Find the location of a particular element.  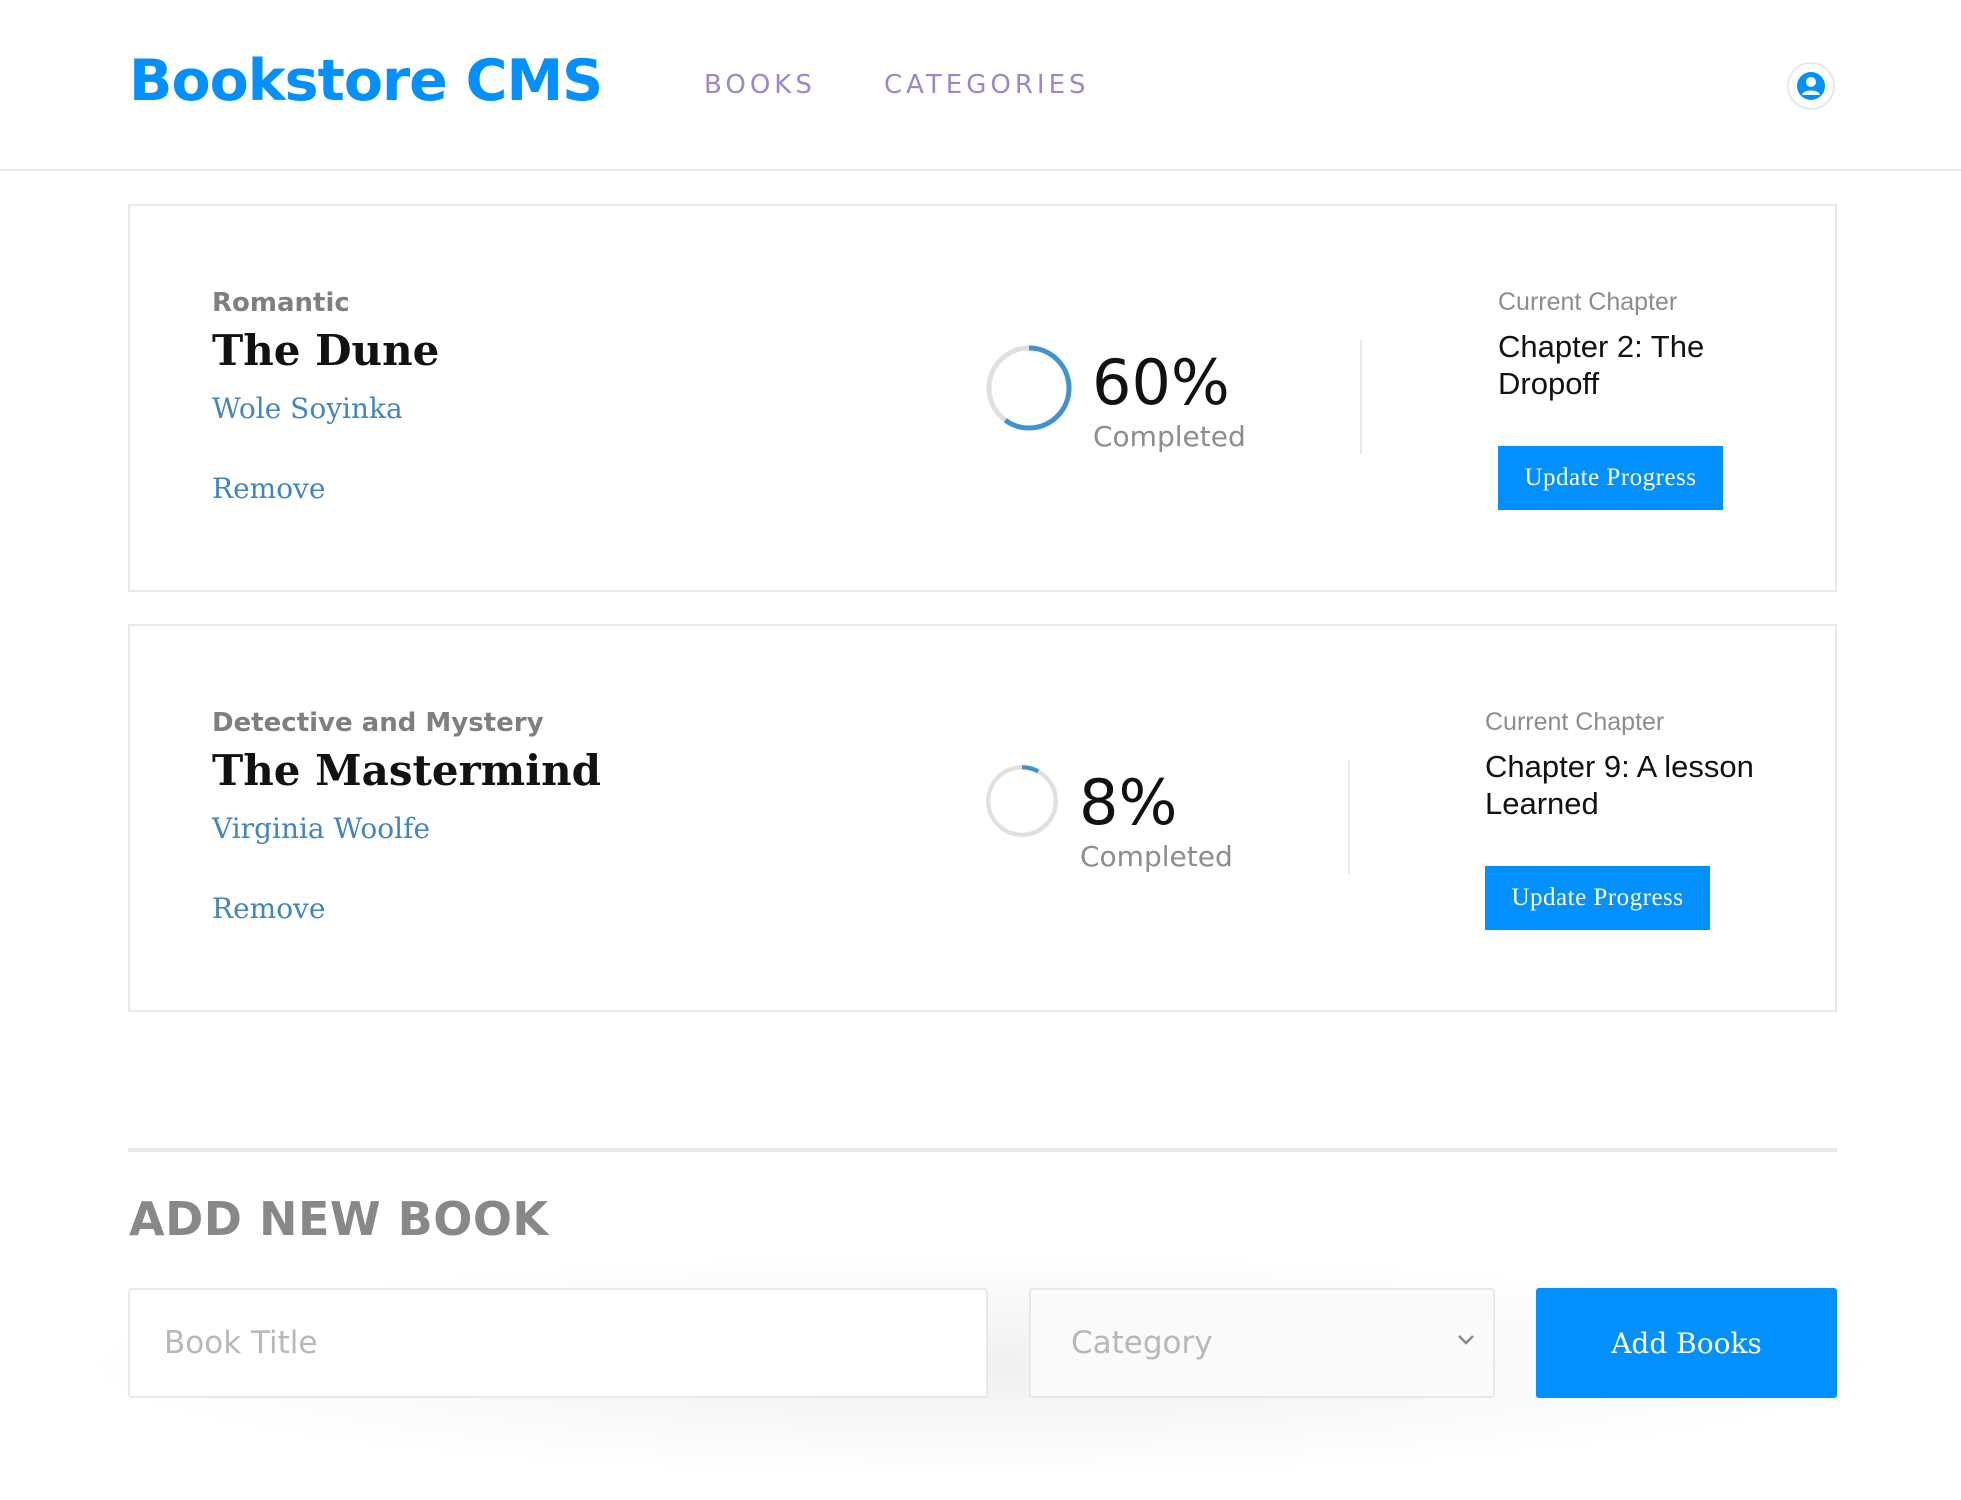

category-select: Category is located at coordinates (1262, 1343).